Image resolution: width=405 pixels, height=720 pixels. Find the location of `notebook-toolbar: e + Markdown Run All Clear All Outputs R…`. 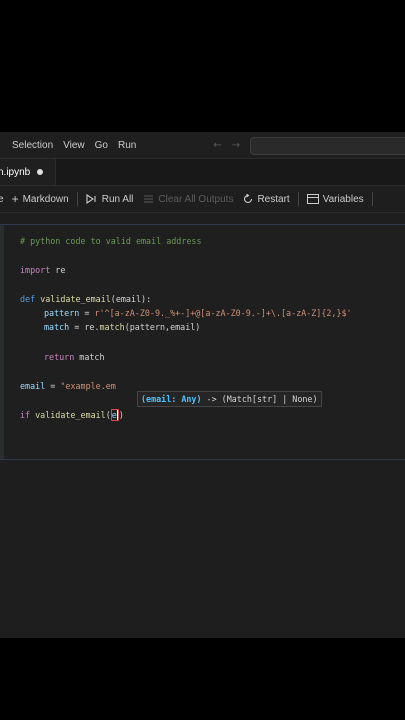

notebook-toolbar: e + Markdown Run All Clear All Outputs R… is located at coordinates (202, 199).